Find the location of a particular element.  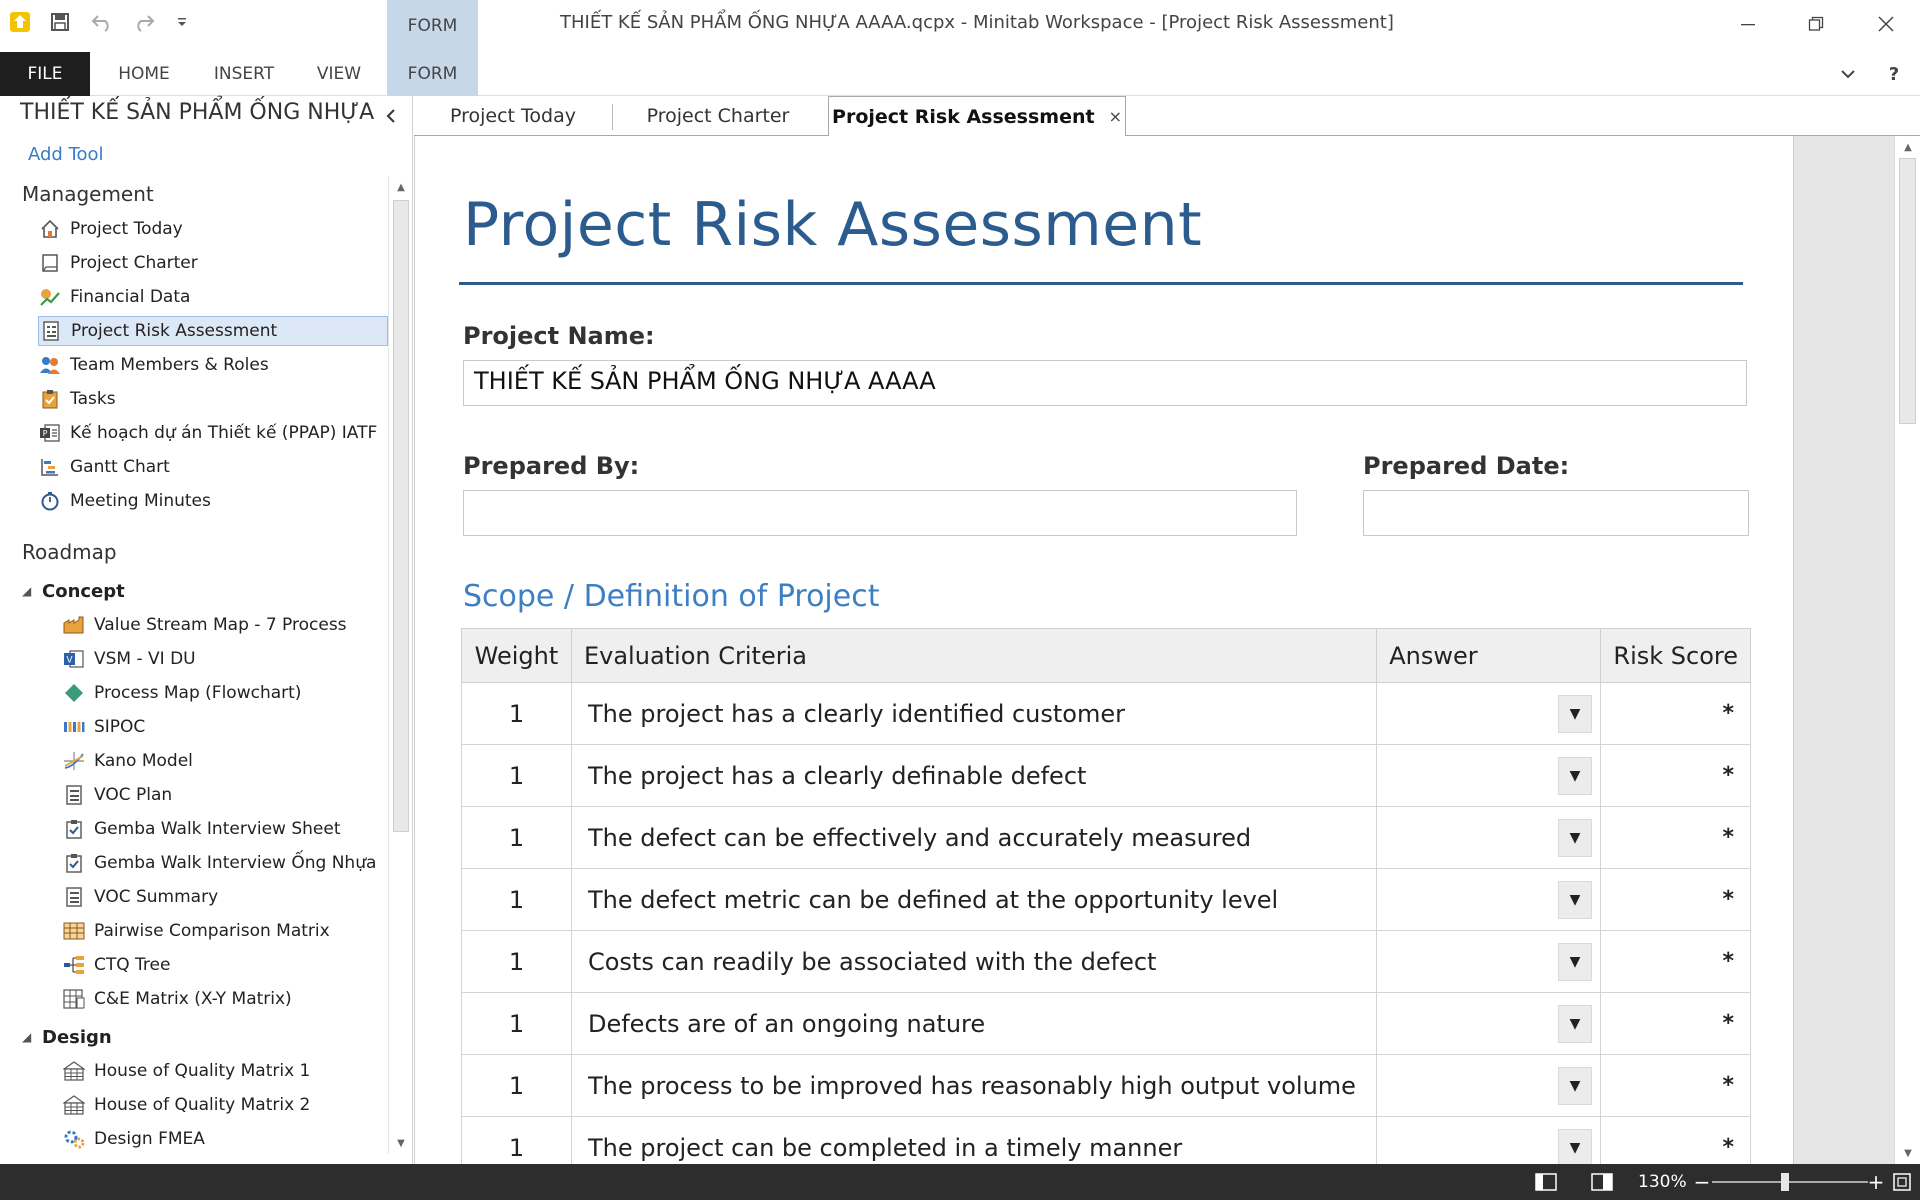

sidebar-item-process-map: Process Map (Flowchart) is located at coordinates (225, 693).